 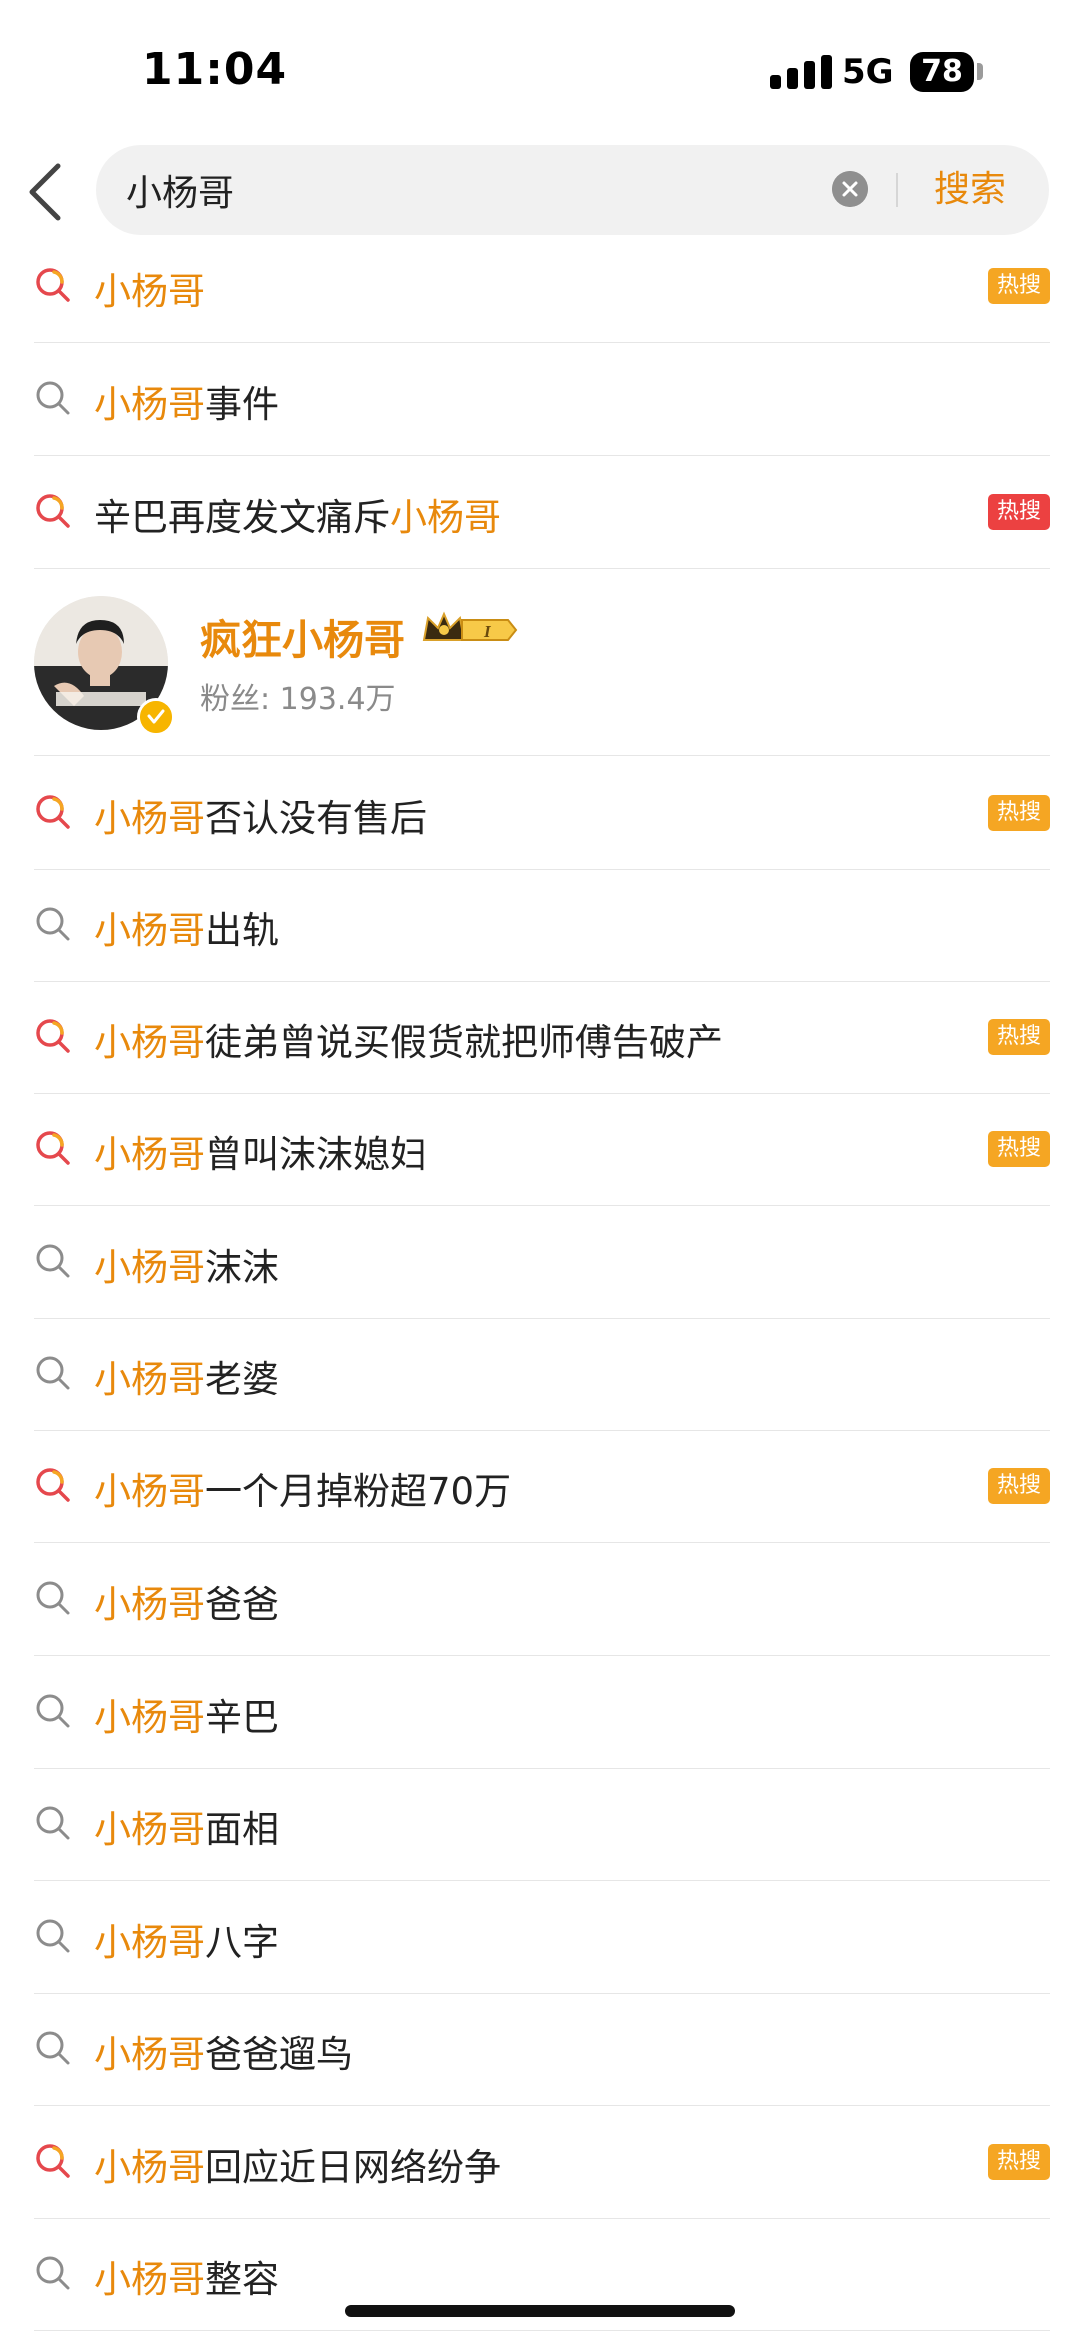 I want to click on suggestion-row: 小杨哥回应近日网络纷争 热搜, so click(x=542, y=2162).